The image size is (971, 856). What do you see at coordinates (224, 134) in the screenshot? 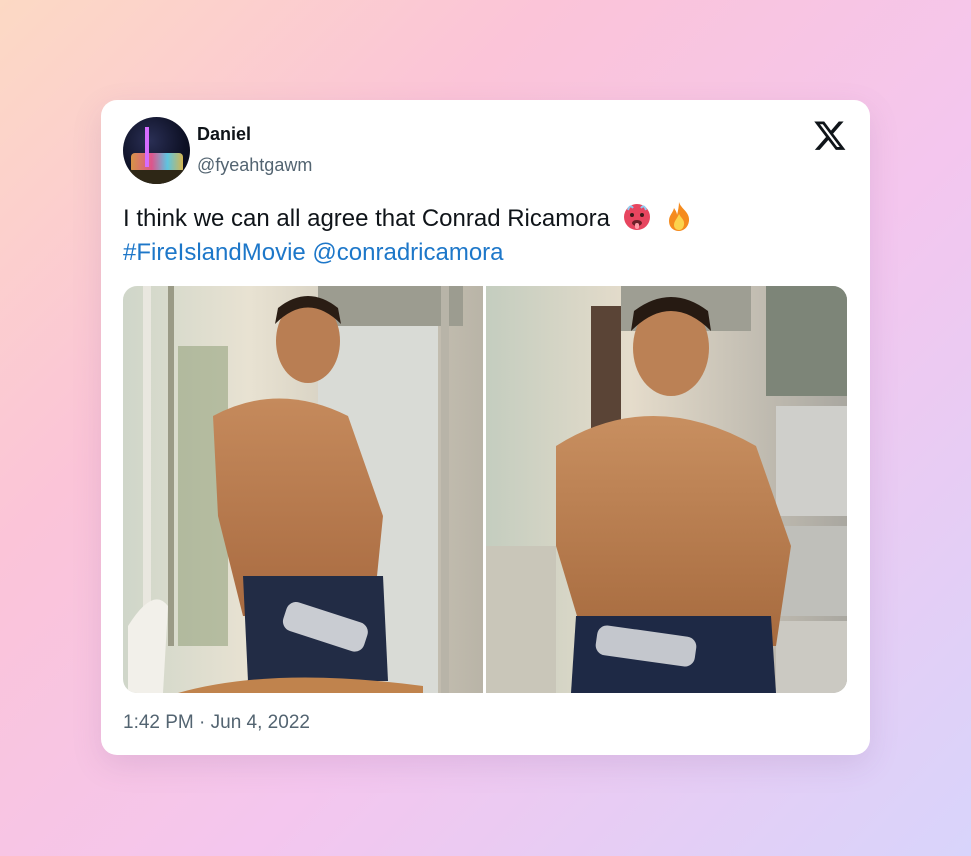
I see `author-name: Daniel` at bounding box center [224, 134].